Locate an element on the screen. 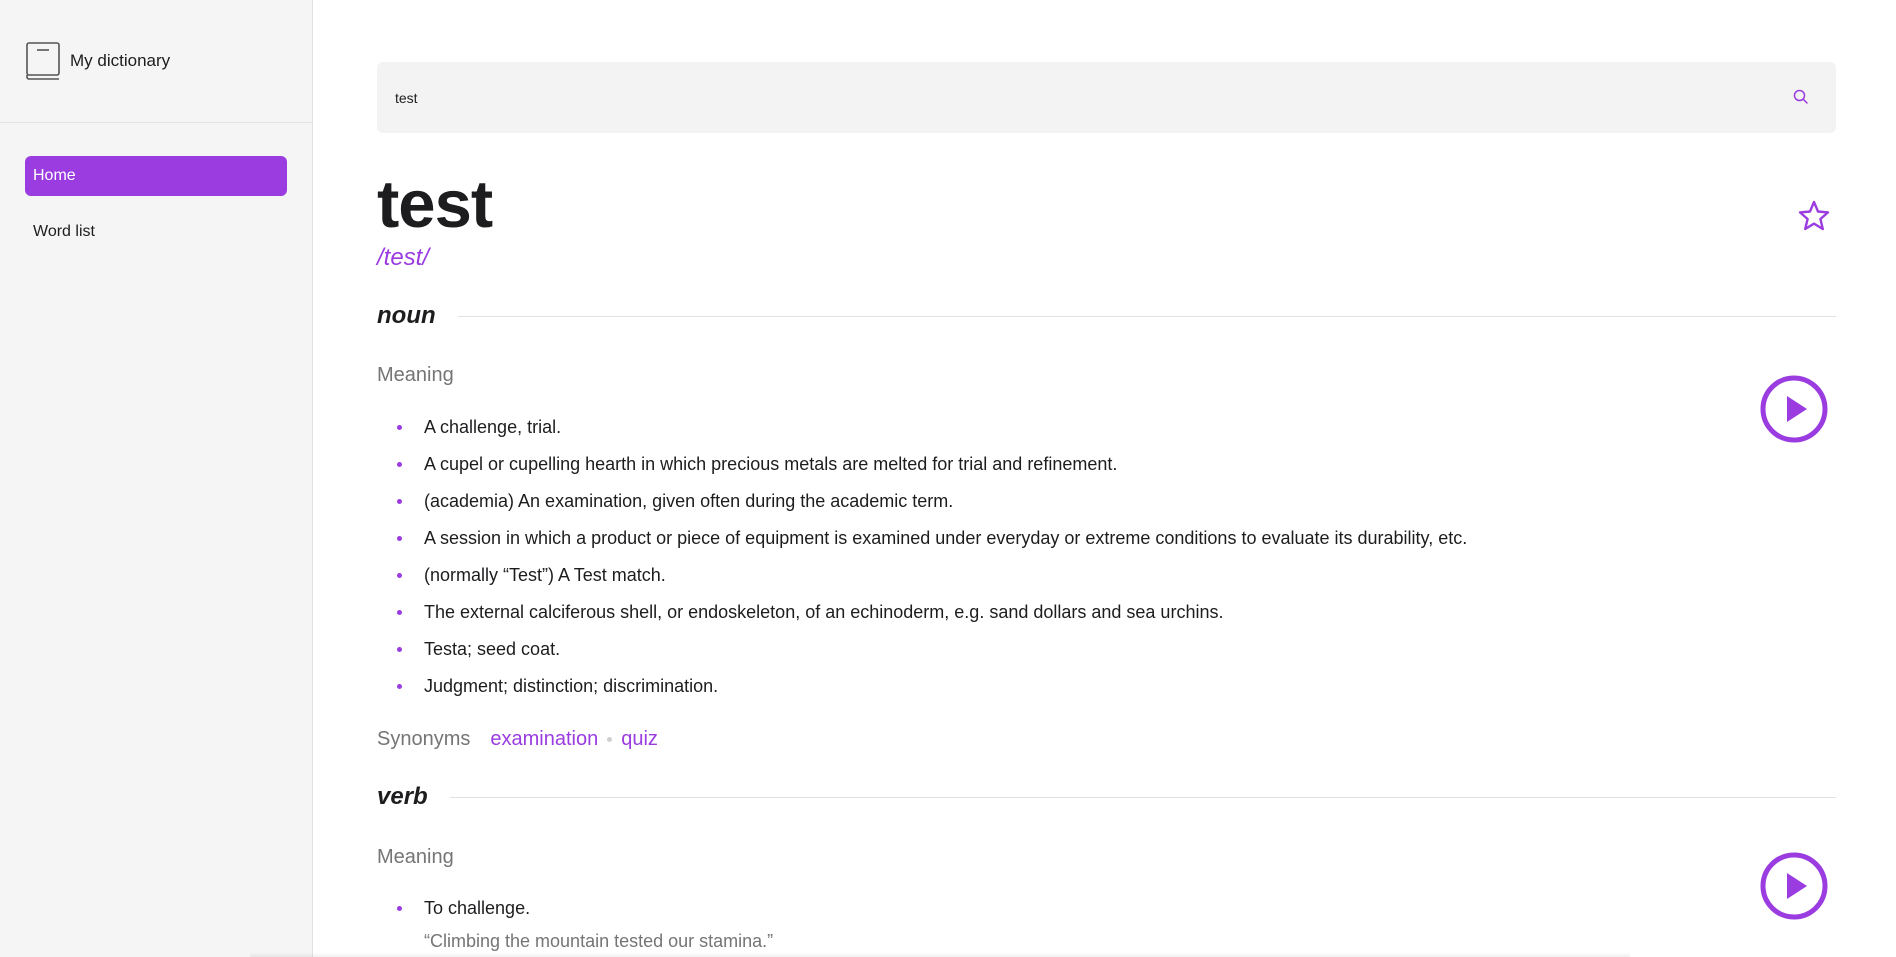  search-icon is located at coordinates (1801, 97).